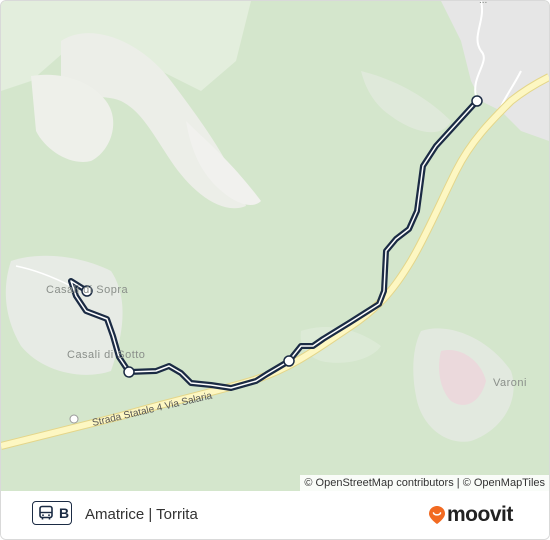 The height and width of the screenshot is (540, 550). I want to click on osm-attribution-link: OpenStreetMap contributors, so click(385, 483).